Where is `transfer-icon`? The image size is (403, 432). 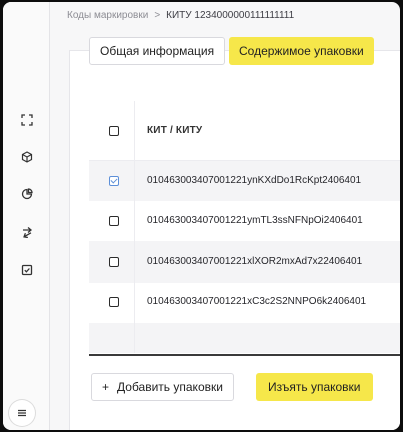 transfer-icon is located at coordinates (27, 232).